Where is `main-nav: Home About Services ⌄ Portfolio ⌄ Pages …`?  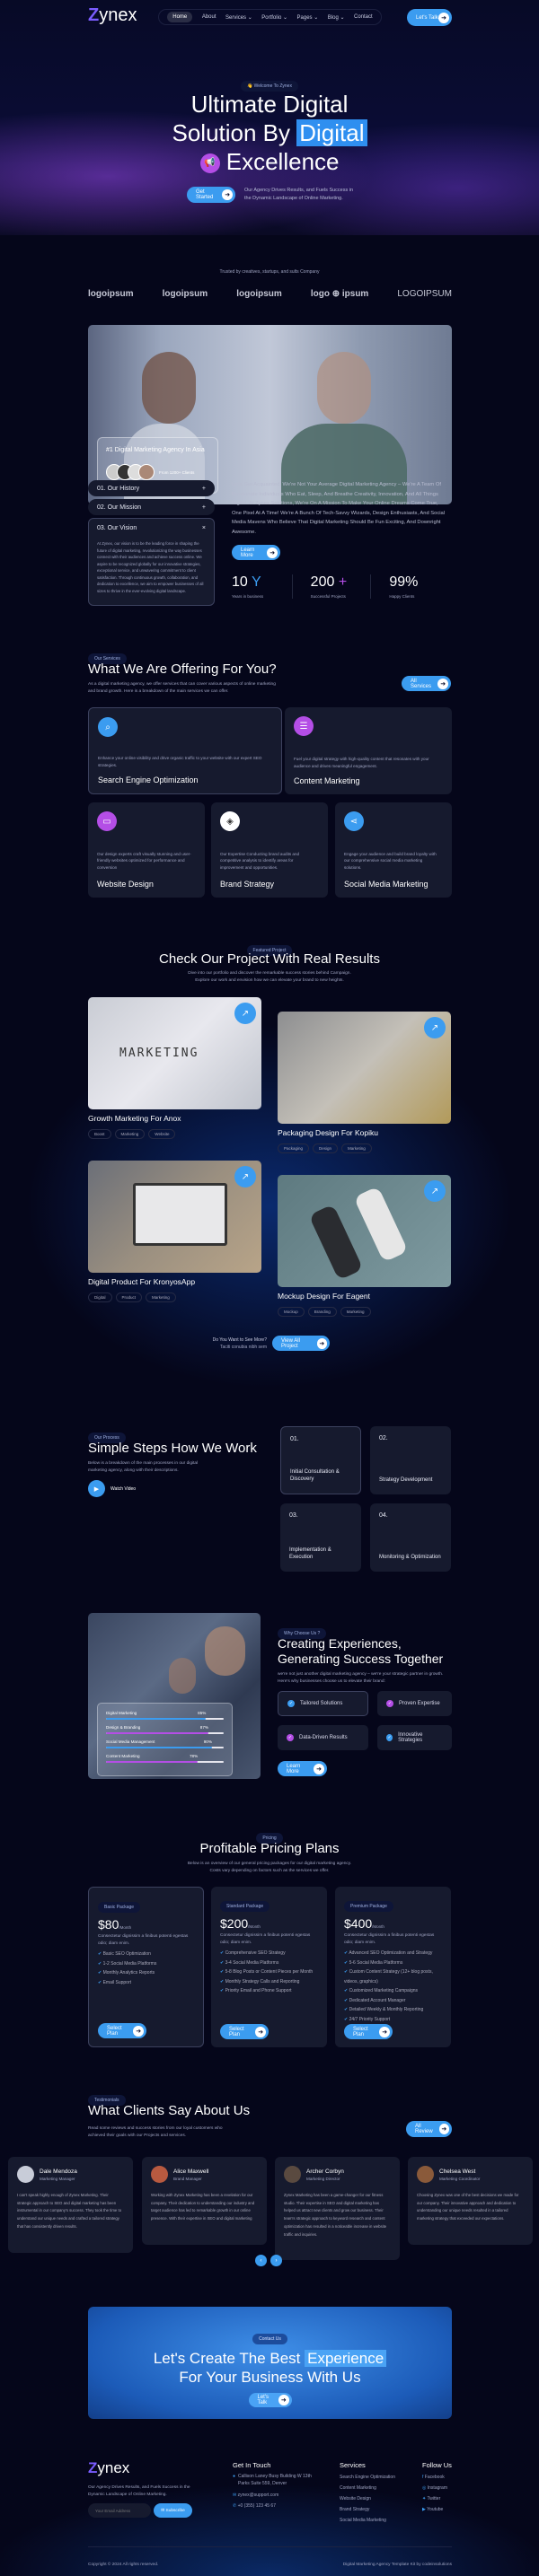 main-nav: Home About Services ⌄ Portfolio ⌄ Pages … is located at coordinates (270, 17).